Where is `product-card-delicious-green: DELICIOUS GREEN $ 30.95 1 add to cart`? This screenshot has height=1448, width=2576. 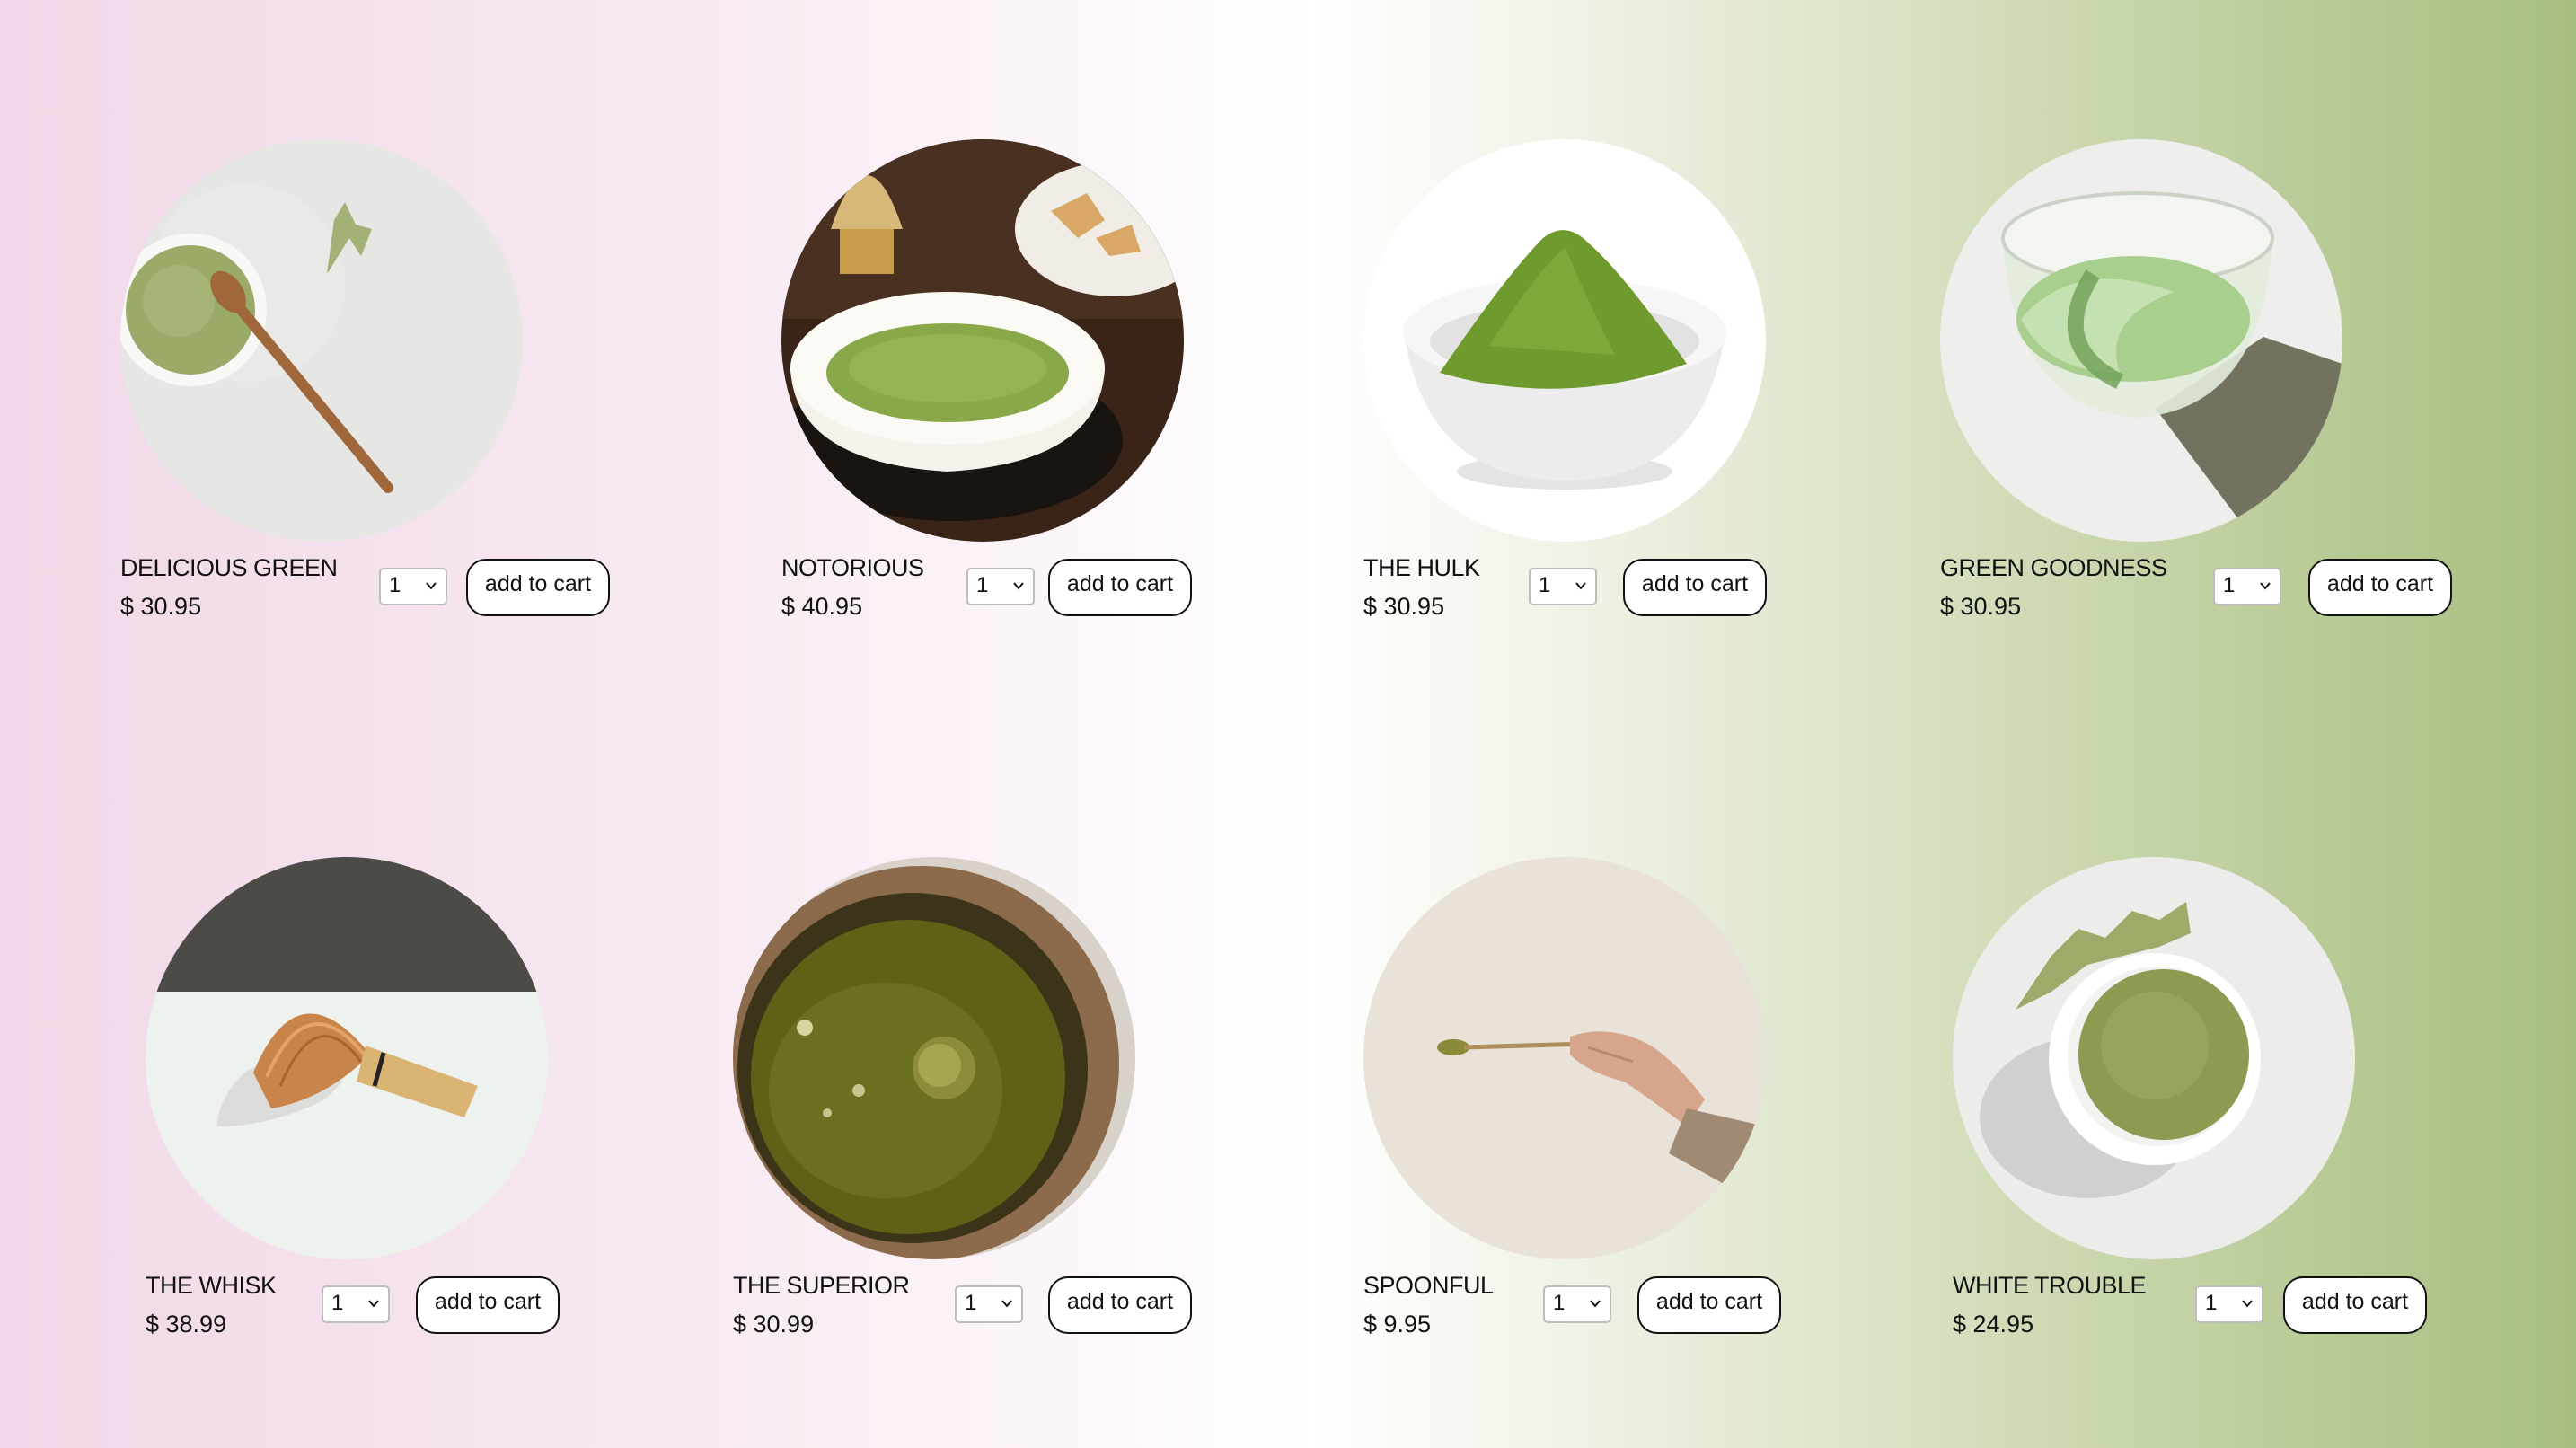
product-card-delicious-green: DELICIOUS GREEN $ 30.95 1 add to cart is located at coordinates (371, 382).